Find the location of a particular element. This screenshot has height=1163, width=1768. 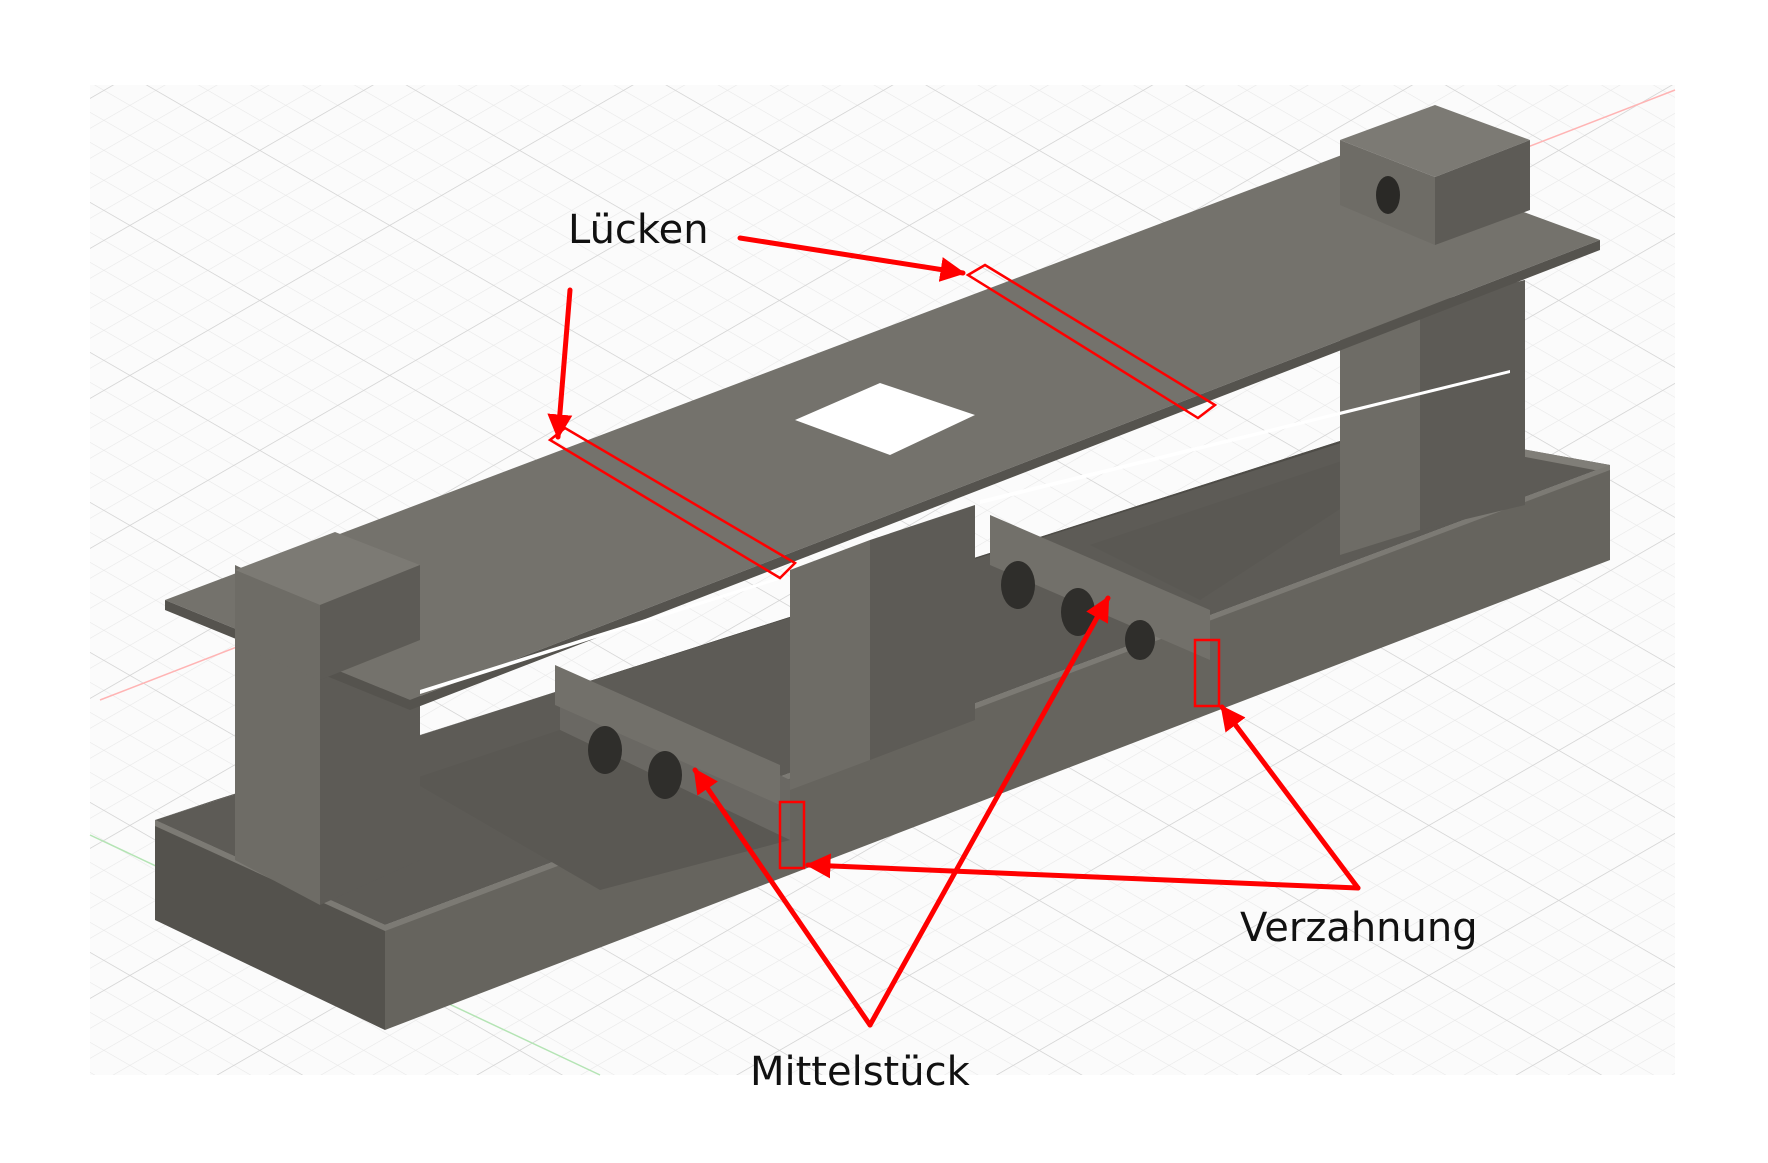

gaps-label: Lücken is located at coordinates (638, 230).